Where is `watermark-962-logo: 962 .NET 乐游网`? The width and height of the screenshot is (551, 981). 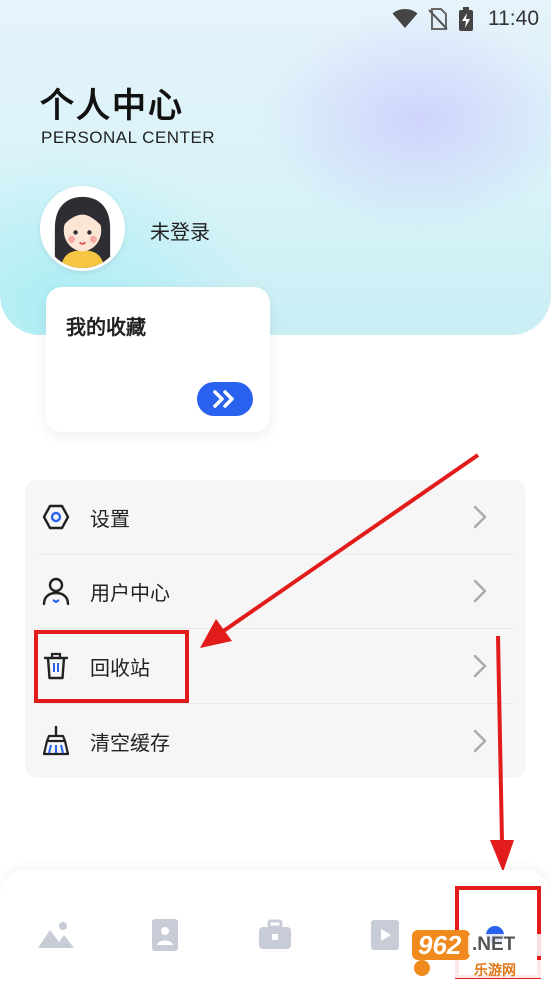 watermark-962-logo: 962 .NET 乐游网 is located at coordinates (480, 953).